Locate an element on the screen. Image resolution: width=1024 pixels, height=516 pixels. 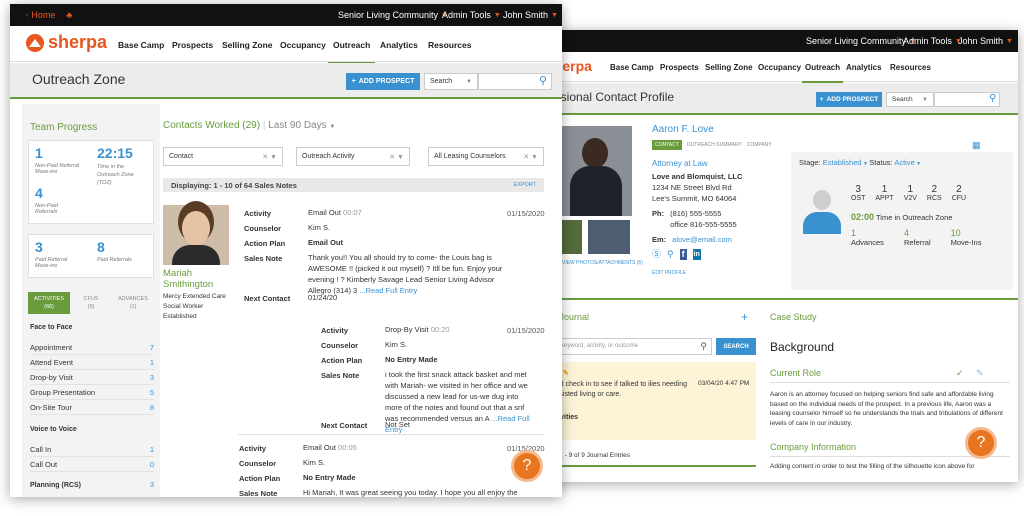
journal-search-input: by keyword, activity, or outcome ⚲ is located at coordinates (630, 346).